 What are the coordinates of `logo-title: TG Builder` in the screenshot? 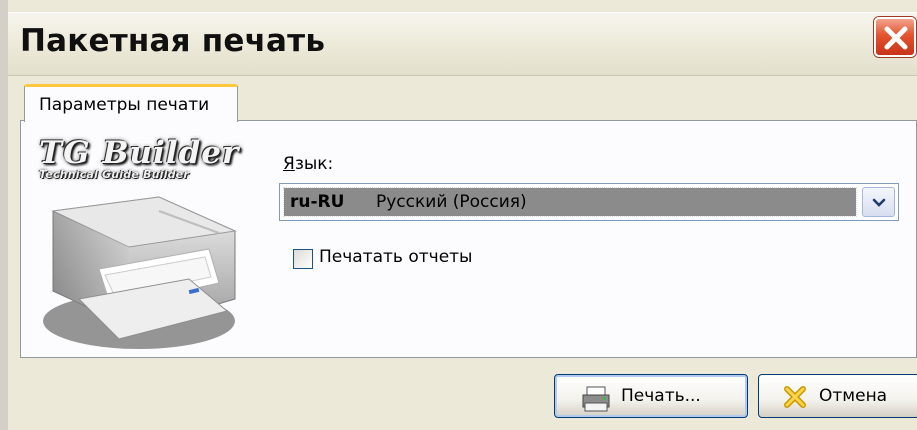 It's located at (139, 153).